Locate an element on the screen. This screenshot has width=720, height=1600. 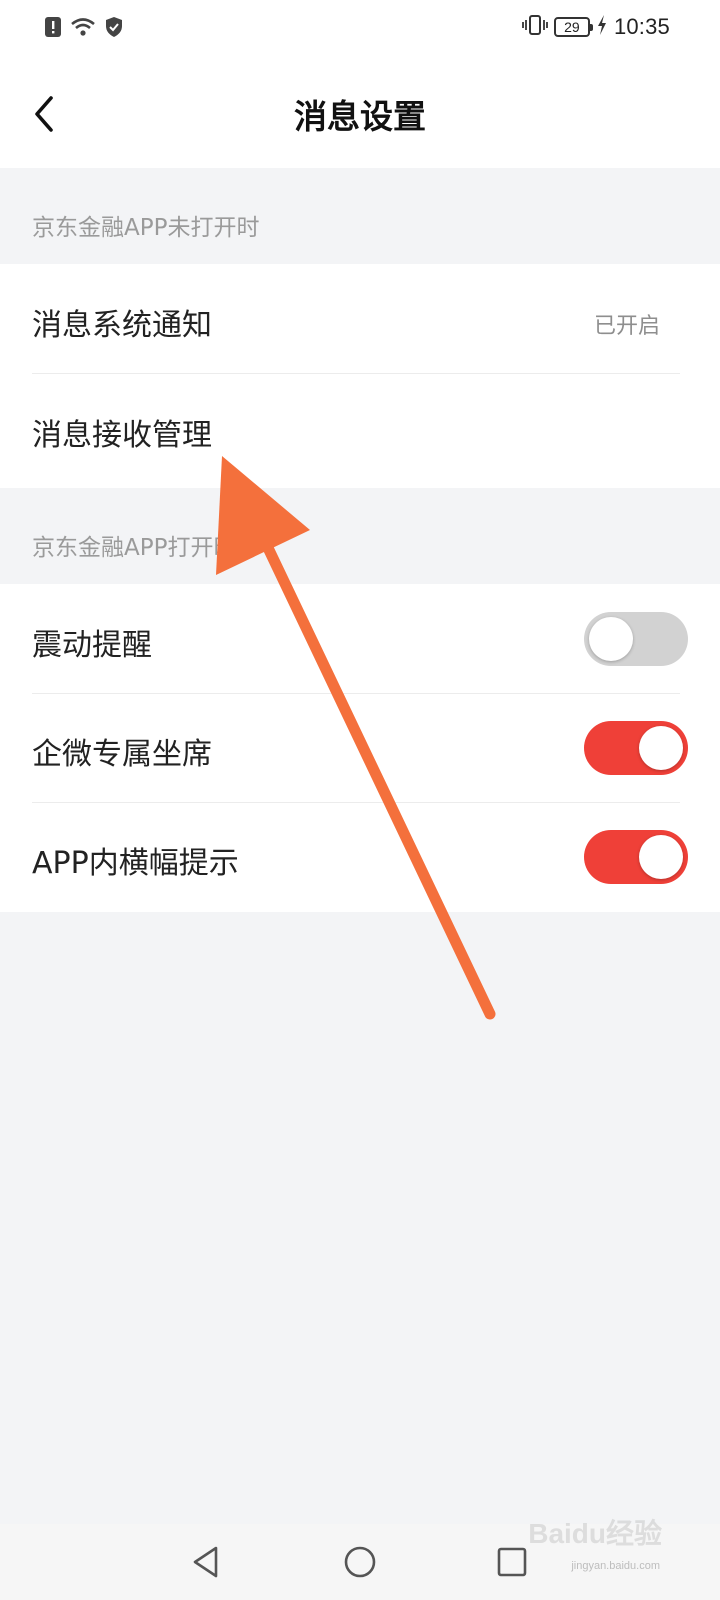
row-system-notification: 消息系统通知 已开启 is located at coordinates (360, 319).